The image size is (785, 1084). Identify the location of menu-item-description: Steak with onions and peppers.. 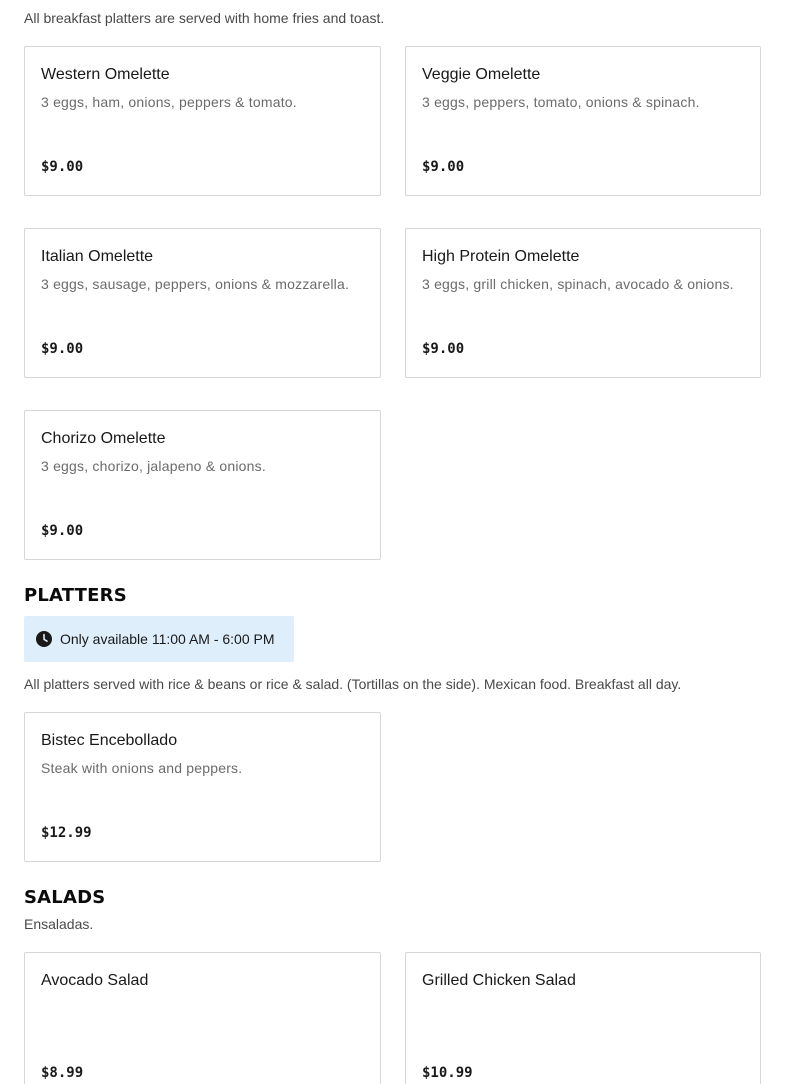
(142, 768).